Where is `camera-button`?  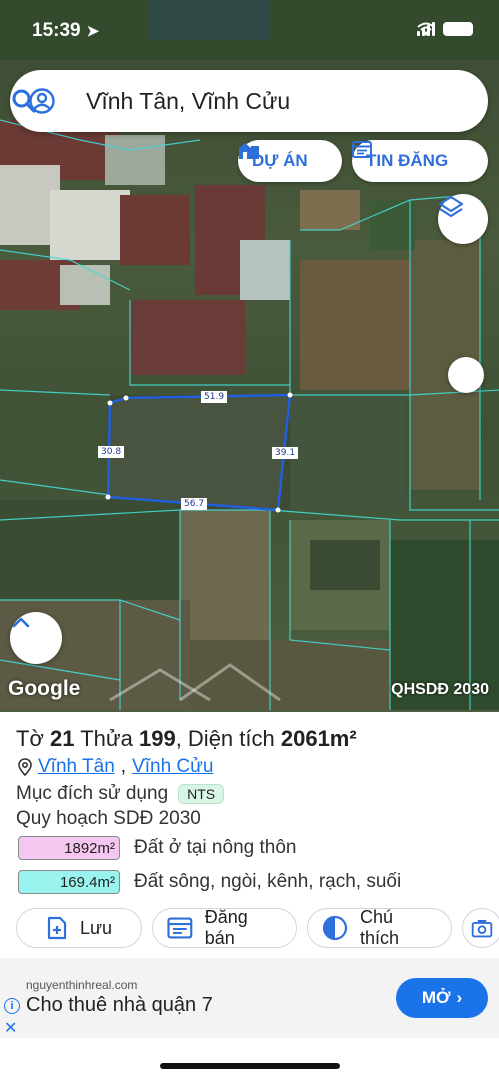
camera-button is located at coordinates (480, 928).